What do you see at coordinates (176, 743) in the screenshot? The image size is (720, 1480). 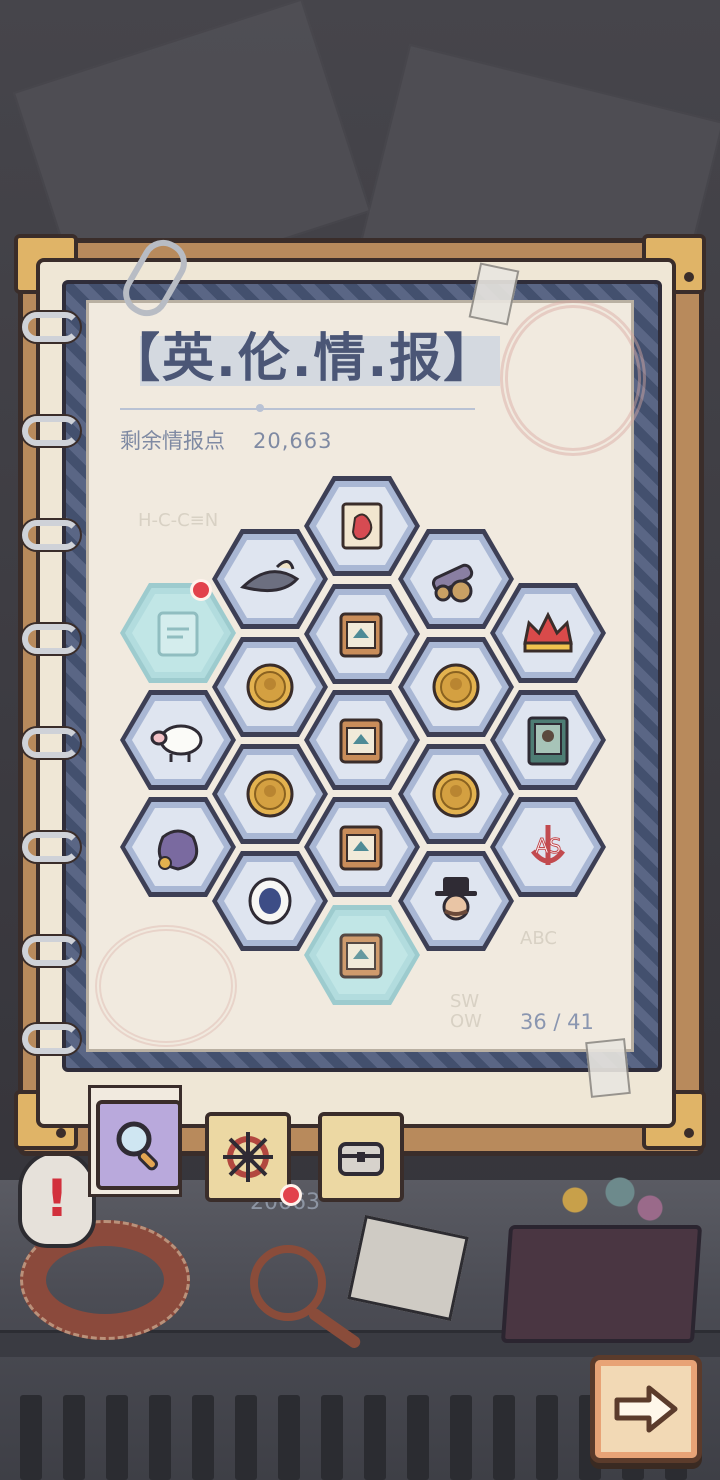 I see `sheep-icon` at bounding box center [176, 743].